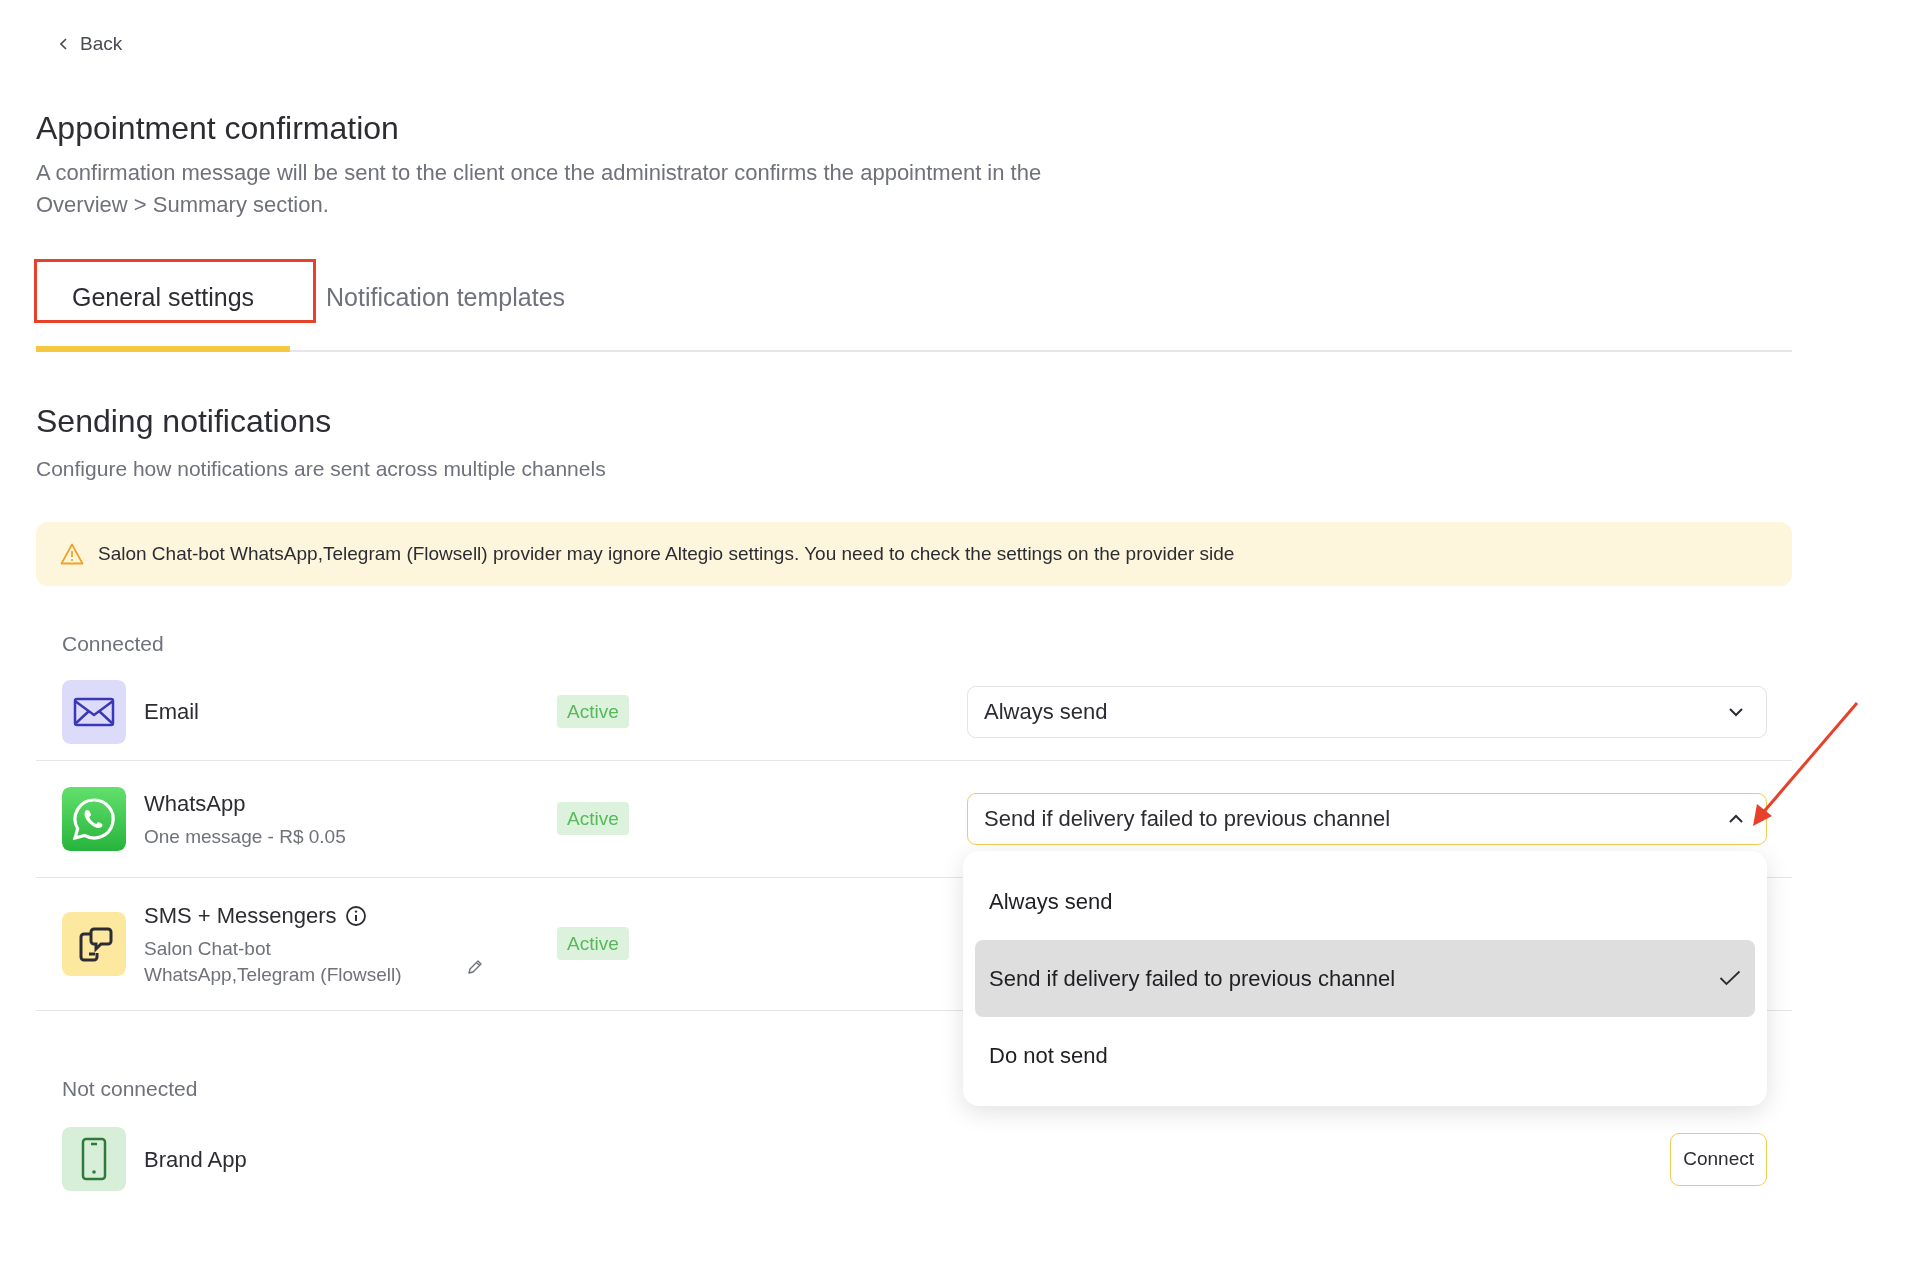 The height and width of the screenshot is (1284, 1908). What do you see at coordinates (1367, 818) in the screenshot?
I see `dropdown-select: Send if delivery failed to previous channel` at bounding box center [1367, 818].